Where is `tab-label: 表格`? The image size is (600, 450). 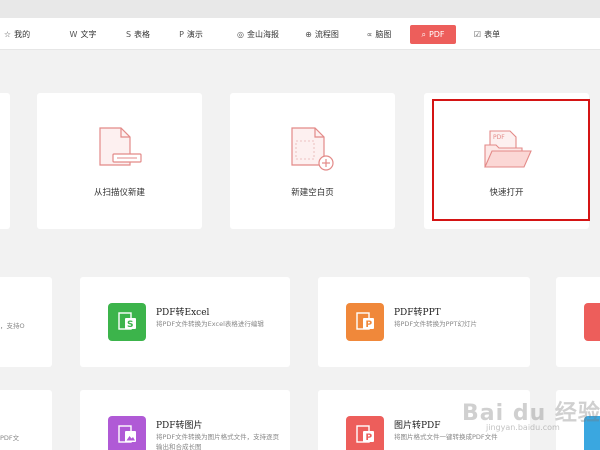
tab-label: 表格 is located at coordinates (142, 34).